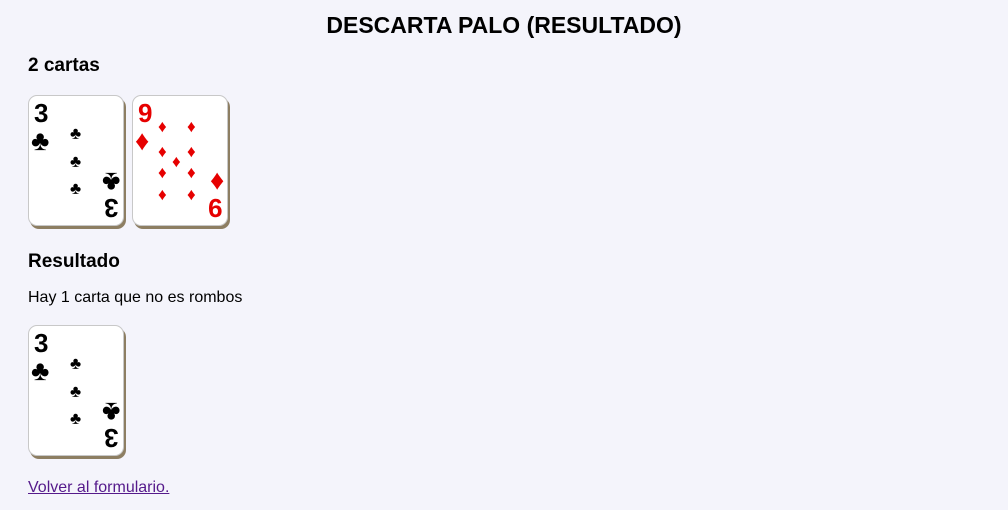 This screenshot has width=1008, height=510. What do you see at coordinates (64, 65) in the screenshot?
I see `card-count-heading: 2 cartas` at bounding box center [64, 65].